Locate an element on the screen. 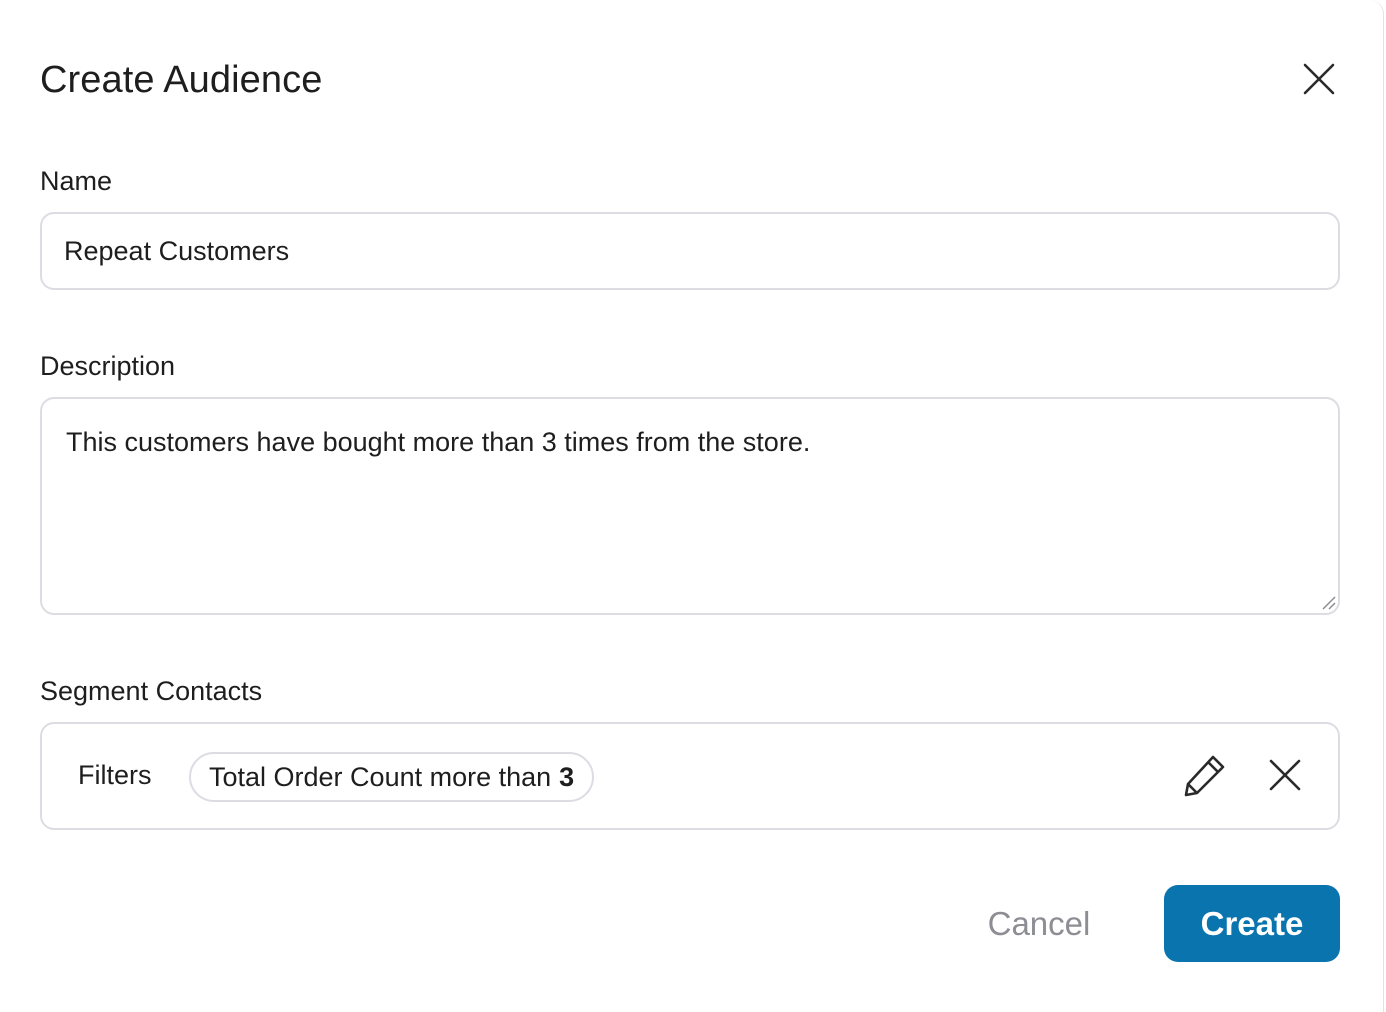 This screenshot has height=1012, width=1386. cancel-button: Cancel is located at coordinates (1039, 924).